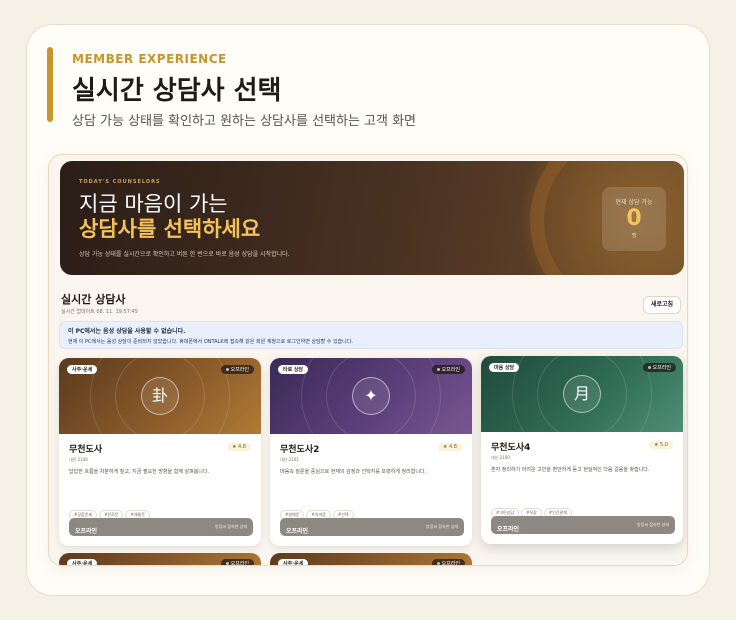  Describe the element at coordinates (127, 331) in the screenshot. I see `notice-title: 이 PC에서는 음성 상담을 사용할 수 없습니다.` at that location.